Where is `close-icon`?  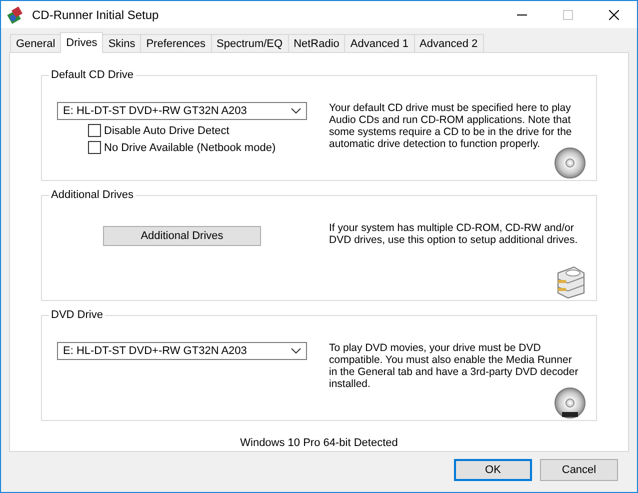
close-icon is located at coordinates (614, 15).